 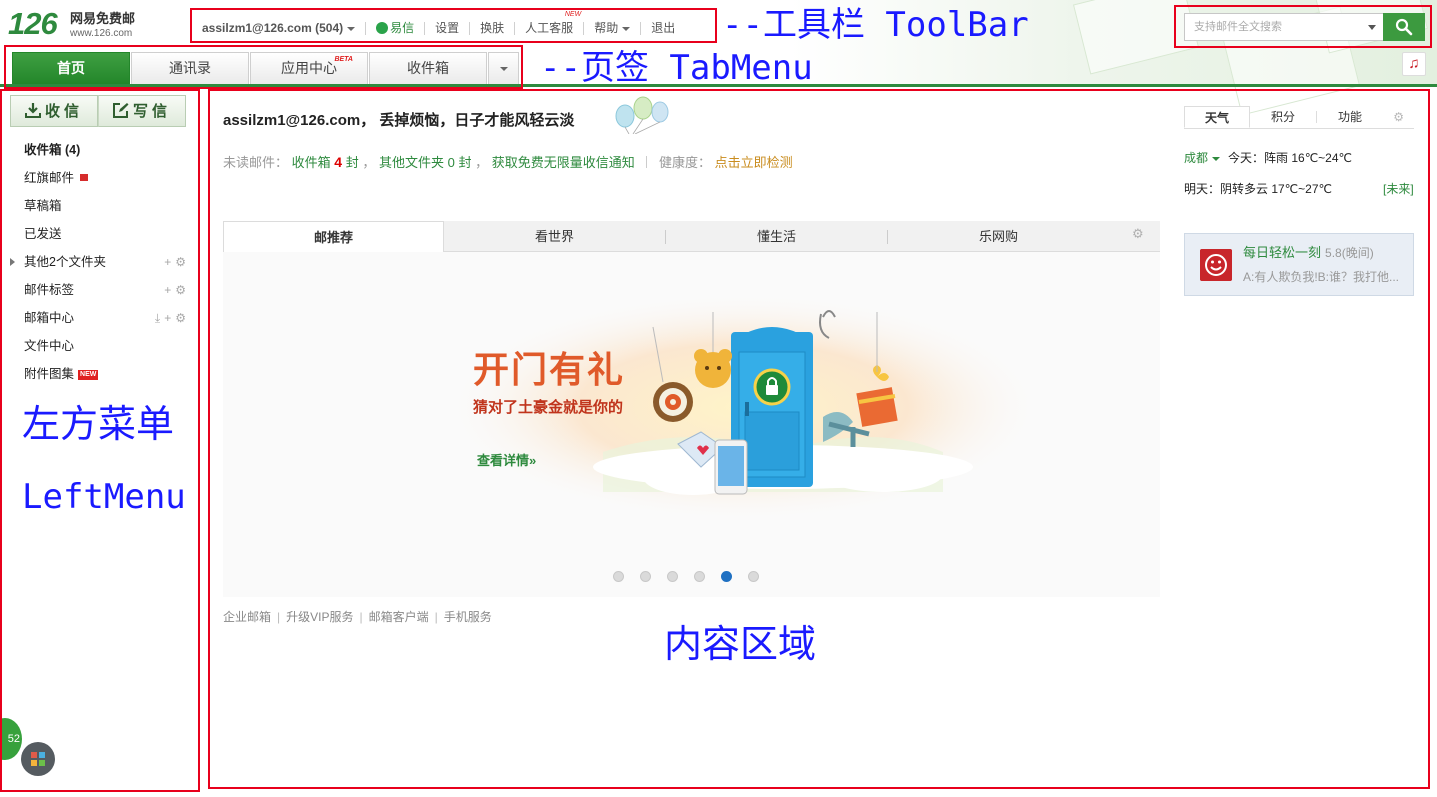 What do you see at coordinates (309, 68) in the screenshot?
I see `tab-app-center: 应用中心 BETA` at bounding box center [309, 68].